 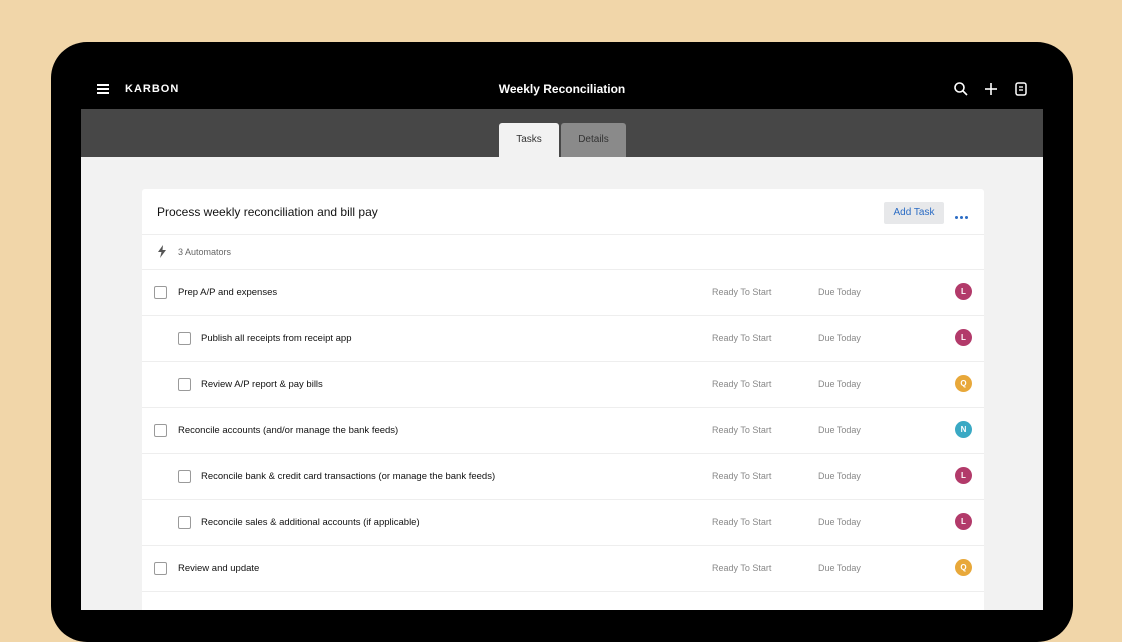 I want to click on assignee-avatar: N, so click(x=963, y=429).